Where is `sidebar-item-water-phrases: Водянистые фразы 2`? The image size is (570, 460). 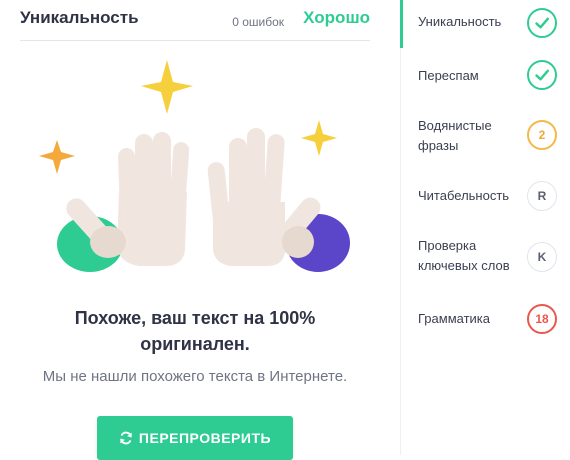
sidebar-item-water-phrases: Водянистые фразы 2 is located at coordinates (485, 140).